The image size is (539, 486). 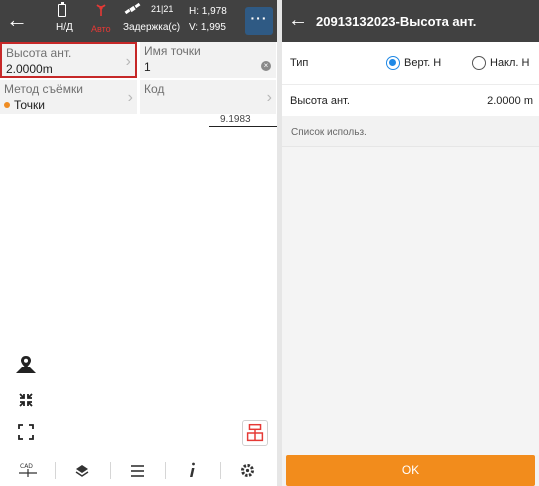 What do you see at coordinates (208, 97) in the screenshot?
I see `code-field: Код ›` at bounding box center [208, 97].